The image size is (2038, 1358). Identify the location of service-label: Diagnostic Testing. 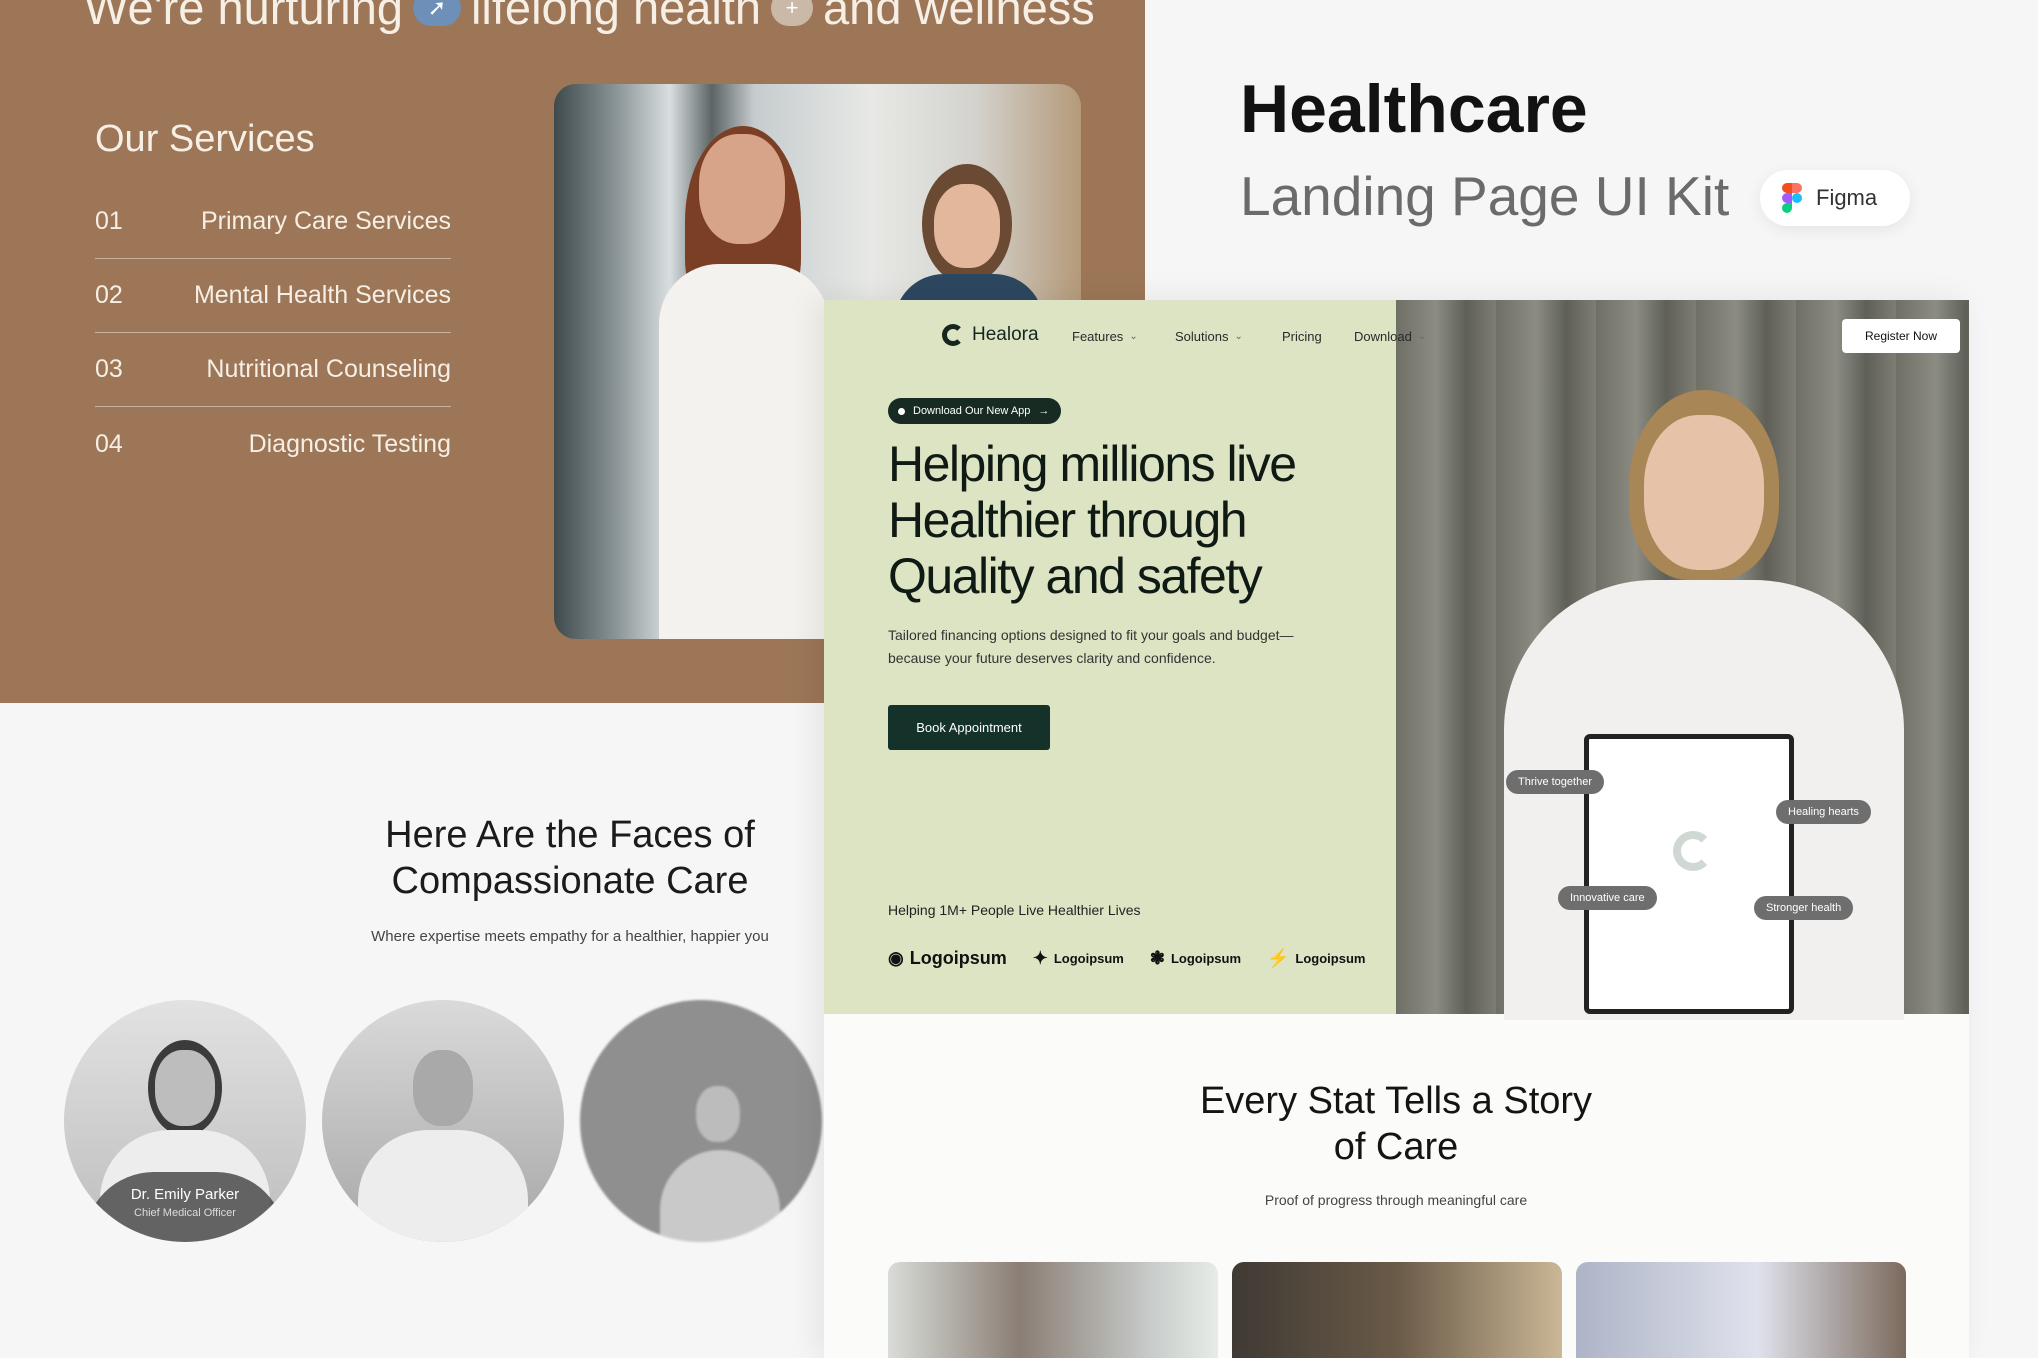
(349, 443).